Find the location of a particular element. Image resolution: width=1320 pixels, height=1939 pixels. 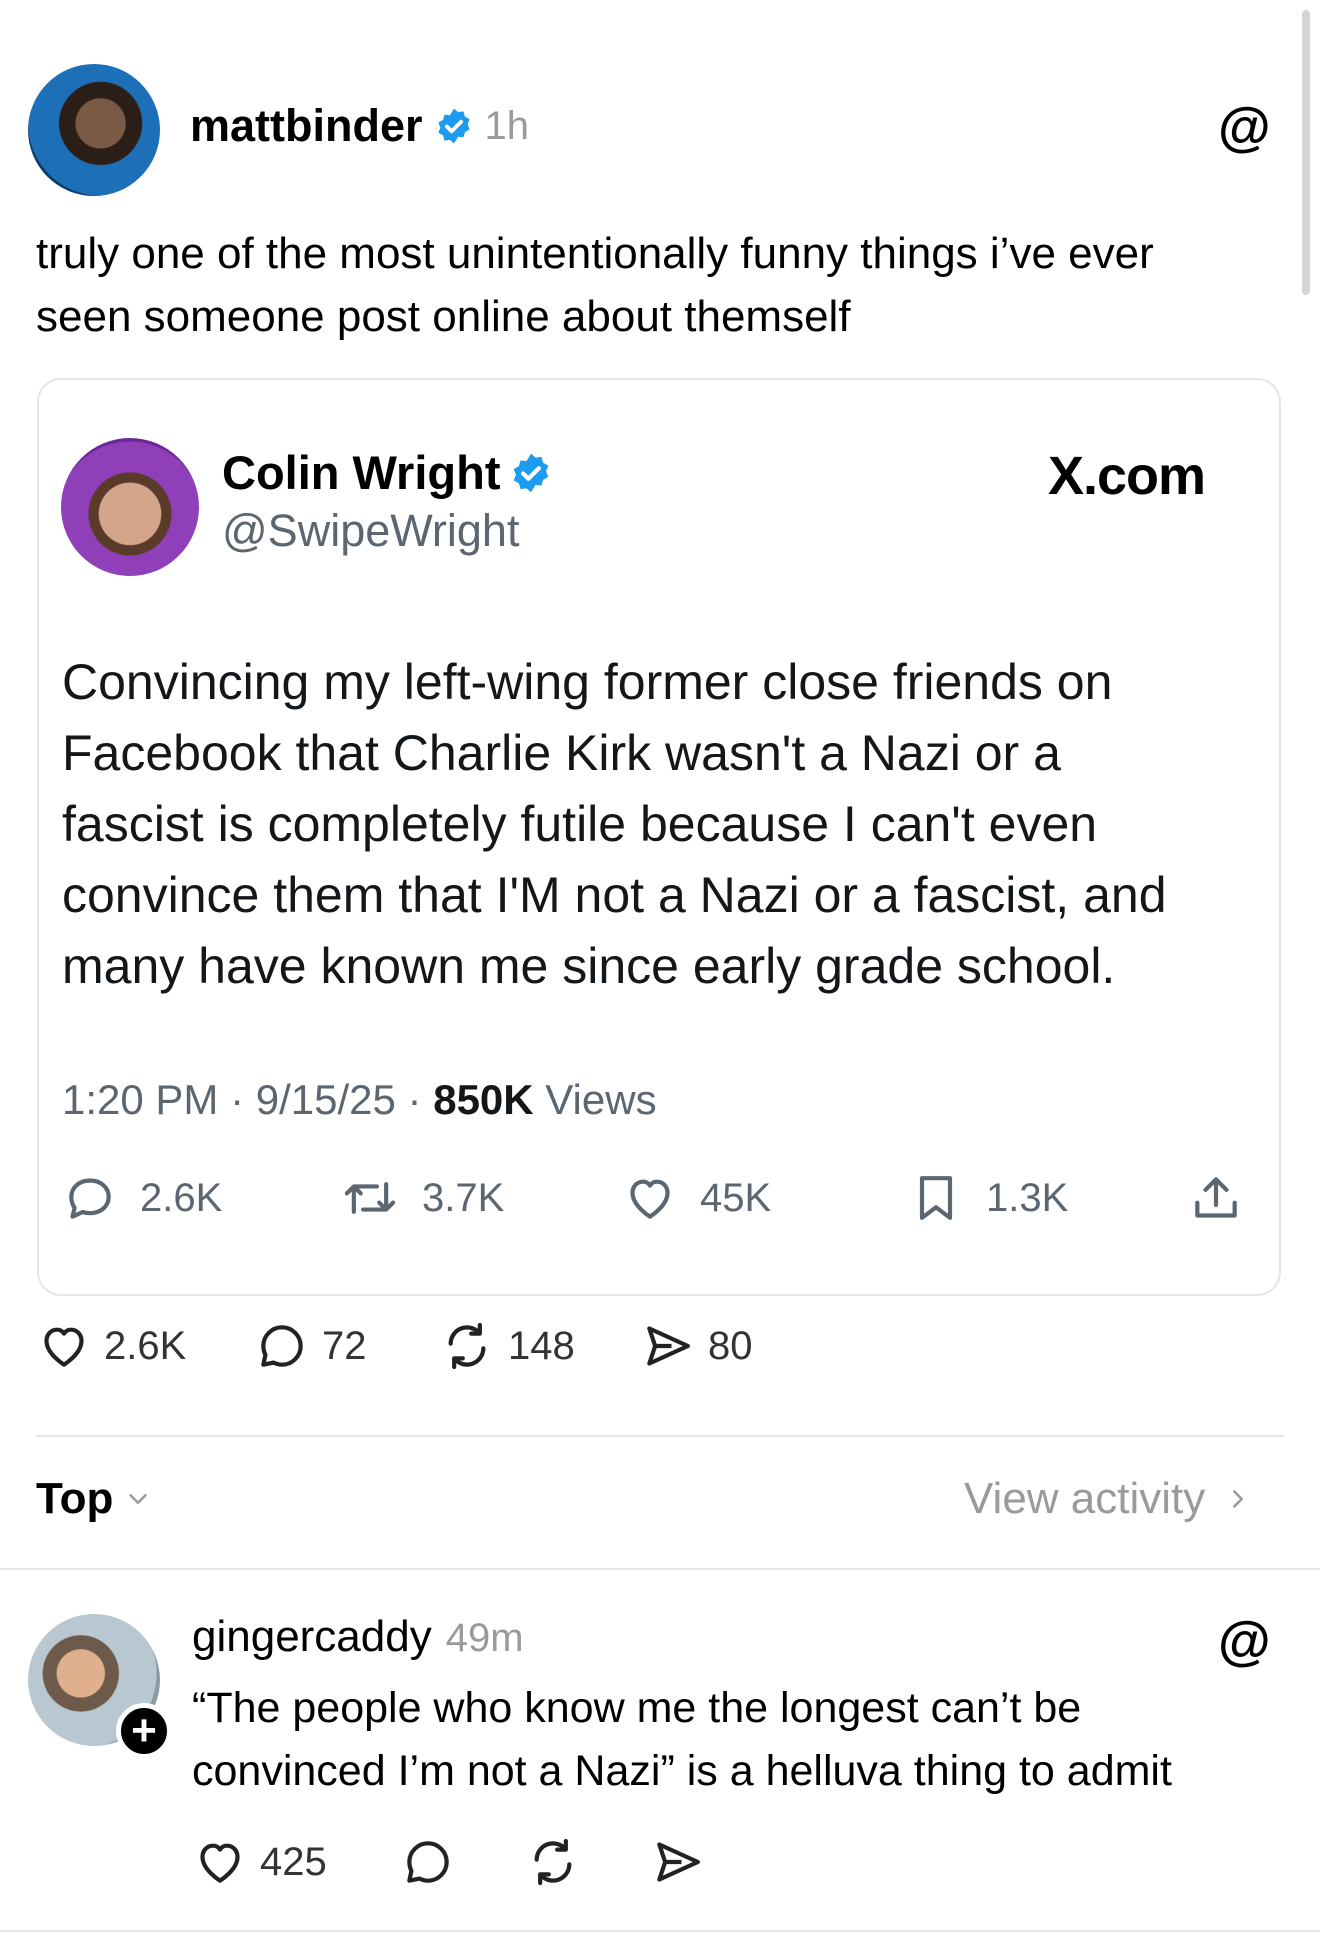

view-activity-link: View activity is located at coordinates (1108, 1499).